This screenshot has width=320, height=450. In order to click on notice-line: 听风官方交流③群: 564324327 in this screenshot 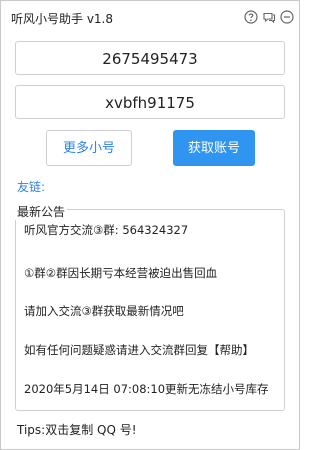, I will do `click(106, 230)`.